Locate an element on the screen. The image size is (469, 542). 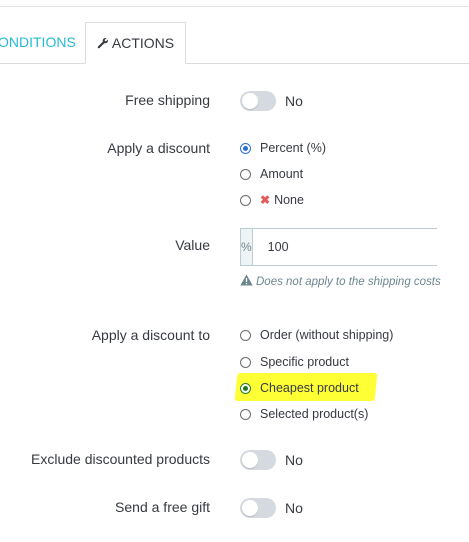
free-gift-label: Send a free gift is located at coordinates (162, 507).